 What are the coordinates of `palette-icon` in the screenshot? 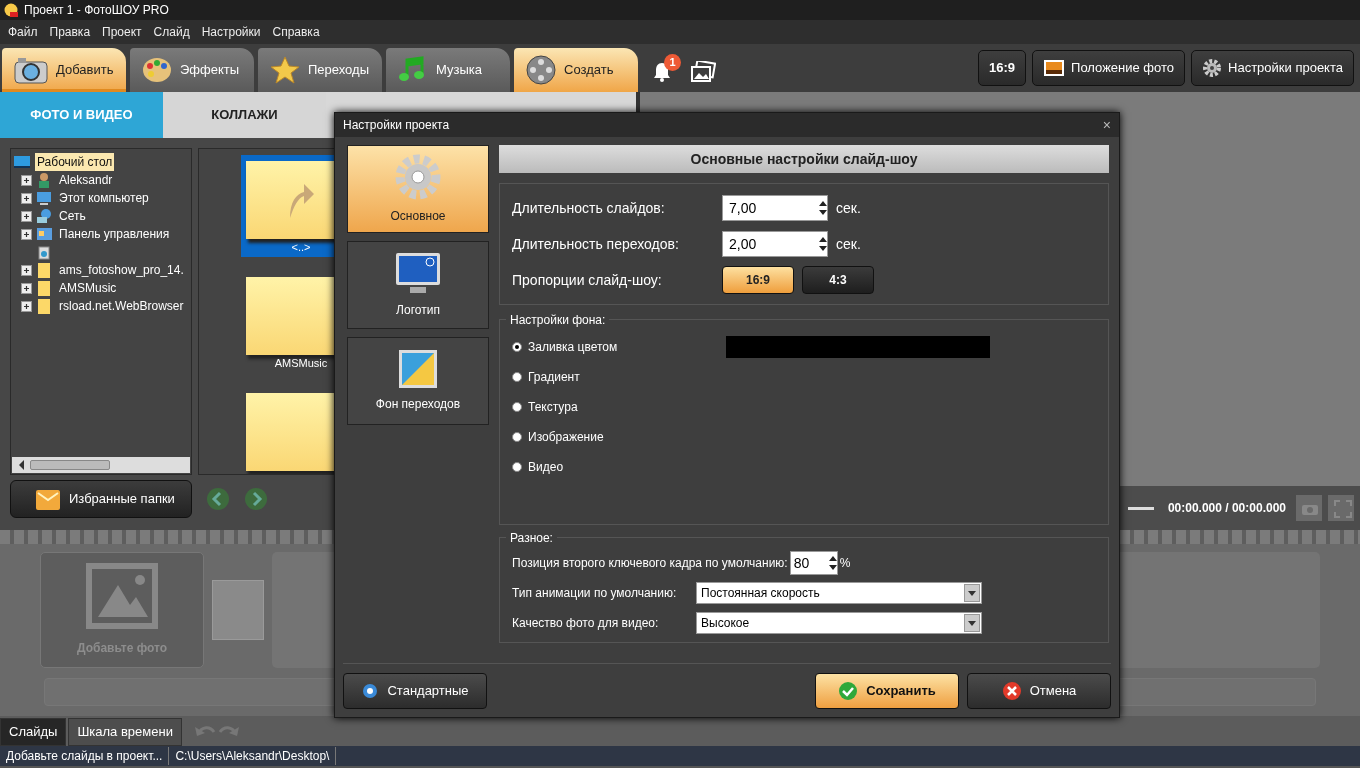 It's located at (157, 70).